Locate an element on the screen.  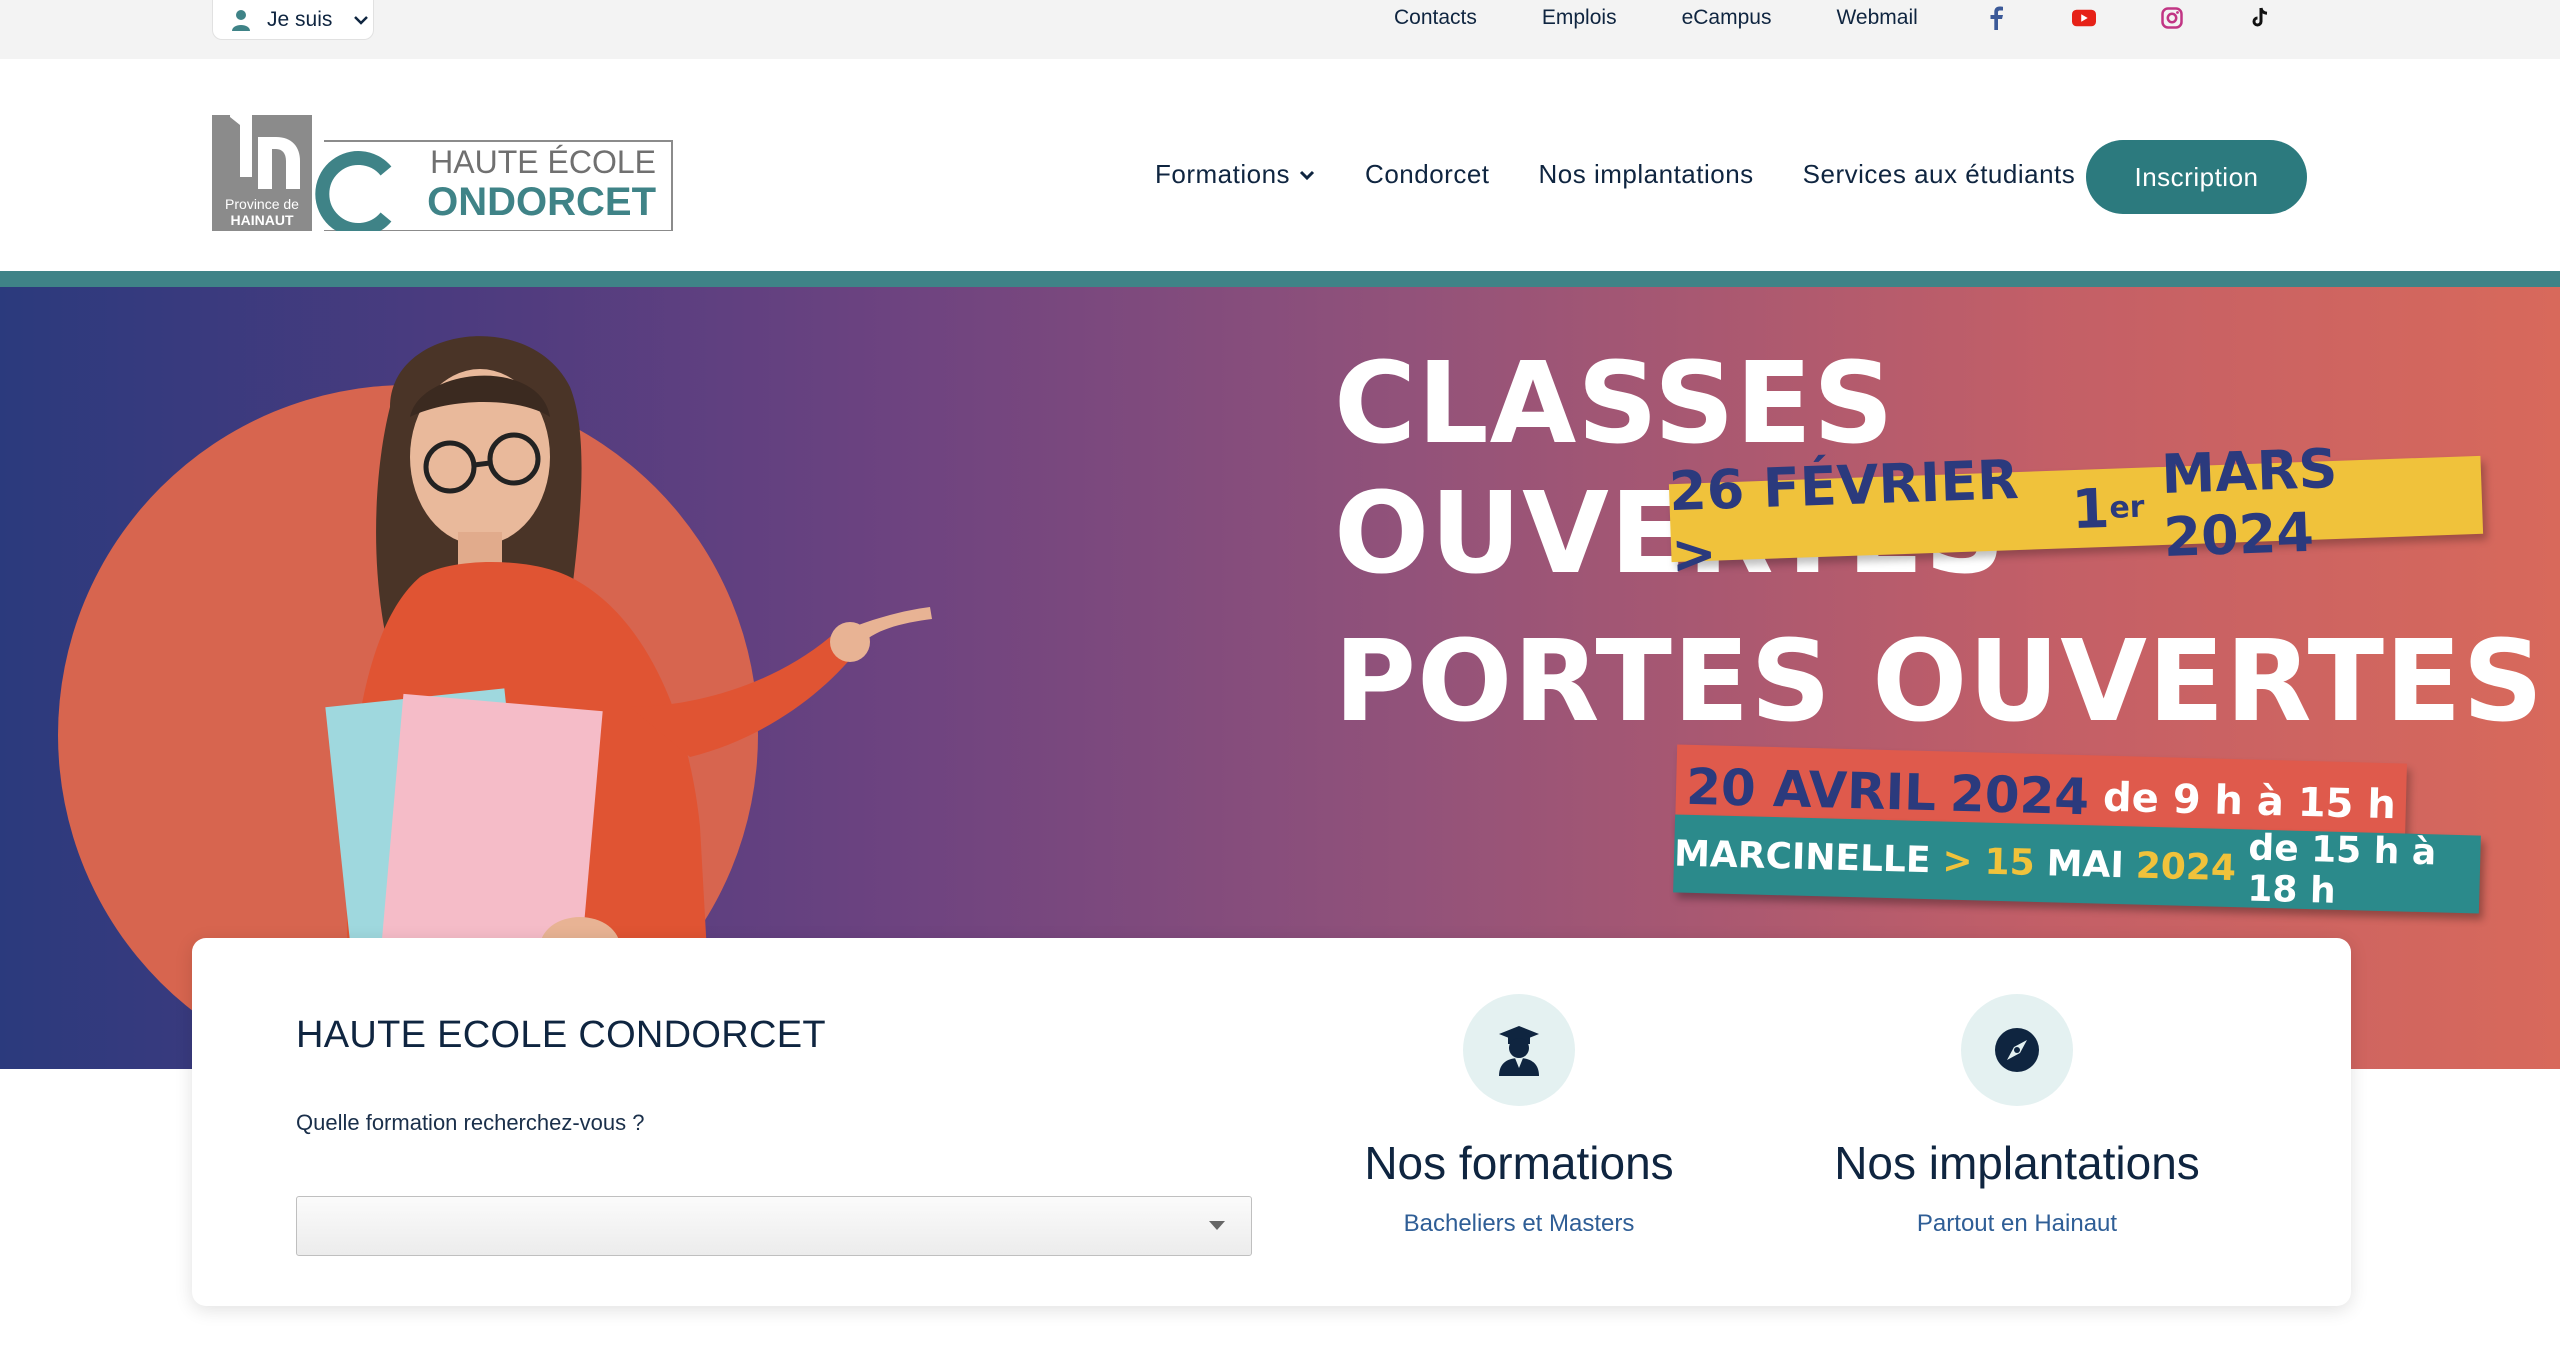
feature-formations: Nos formations Bacheliers et Masters is located at coordinates (1519, 1116).